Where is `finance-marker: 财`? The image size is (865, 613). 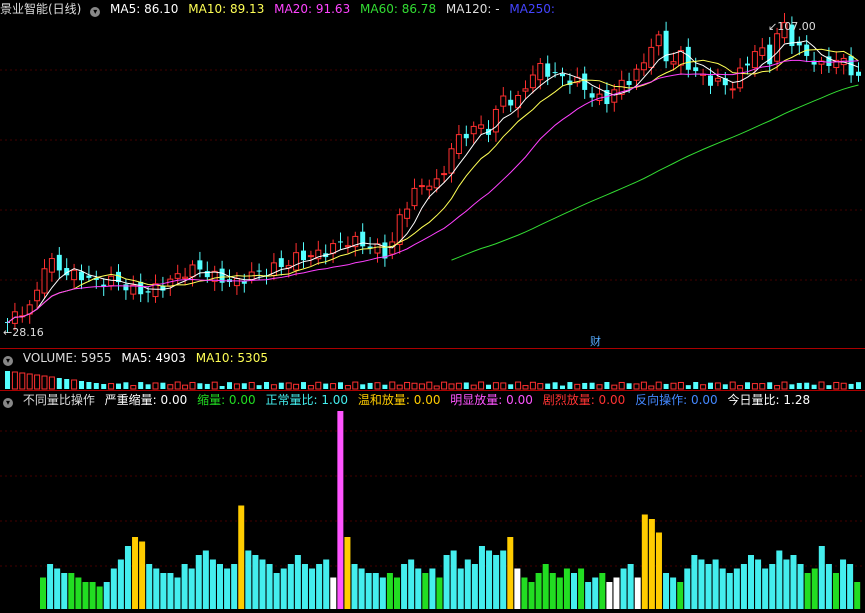
finance-marker: 财 is located at coordinates (595, 341).